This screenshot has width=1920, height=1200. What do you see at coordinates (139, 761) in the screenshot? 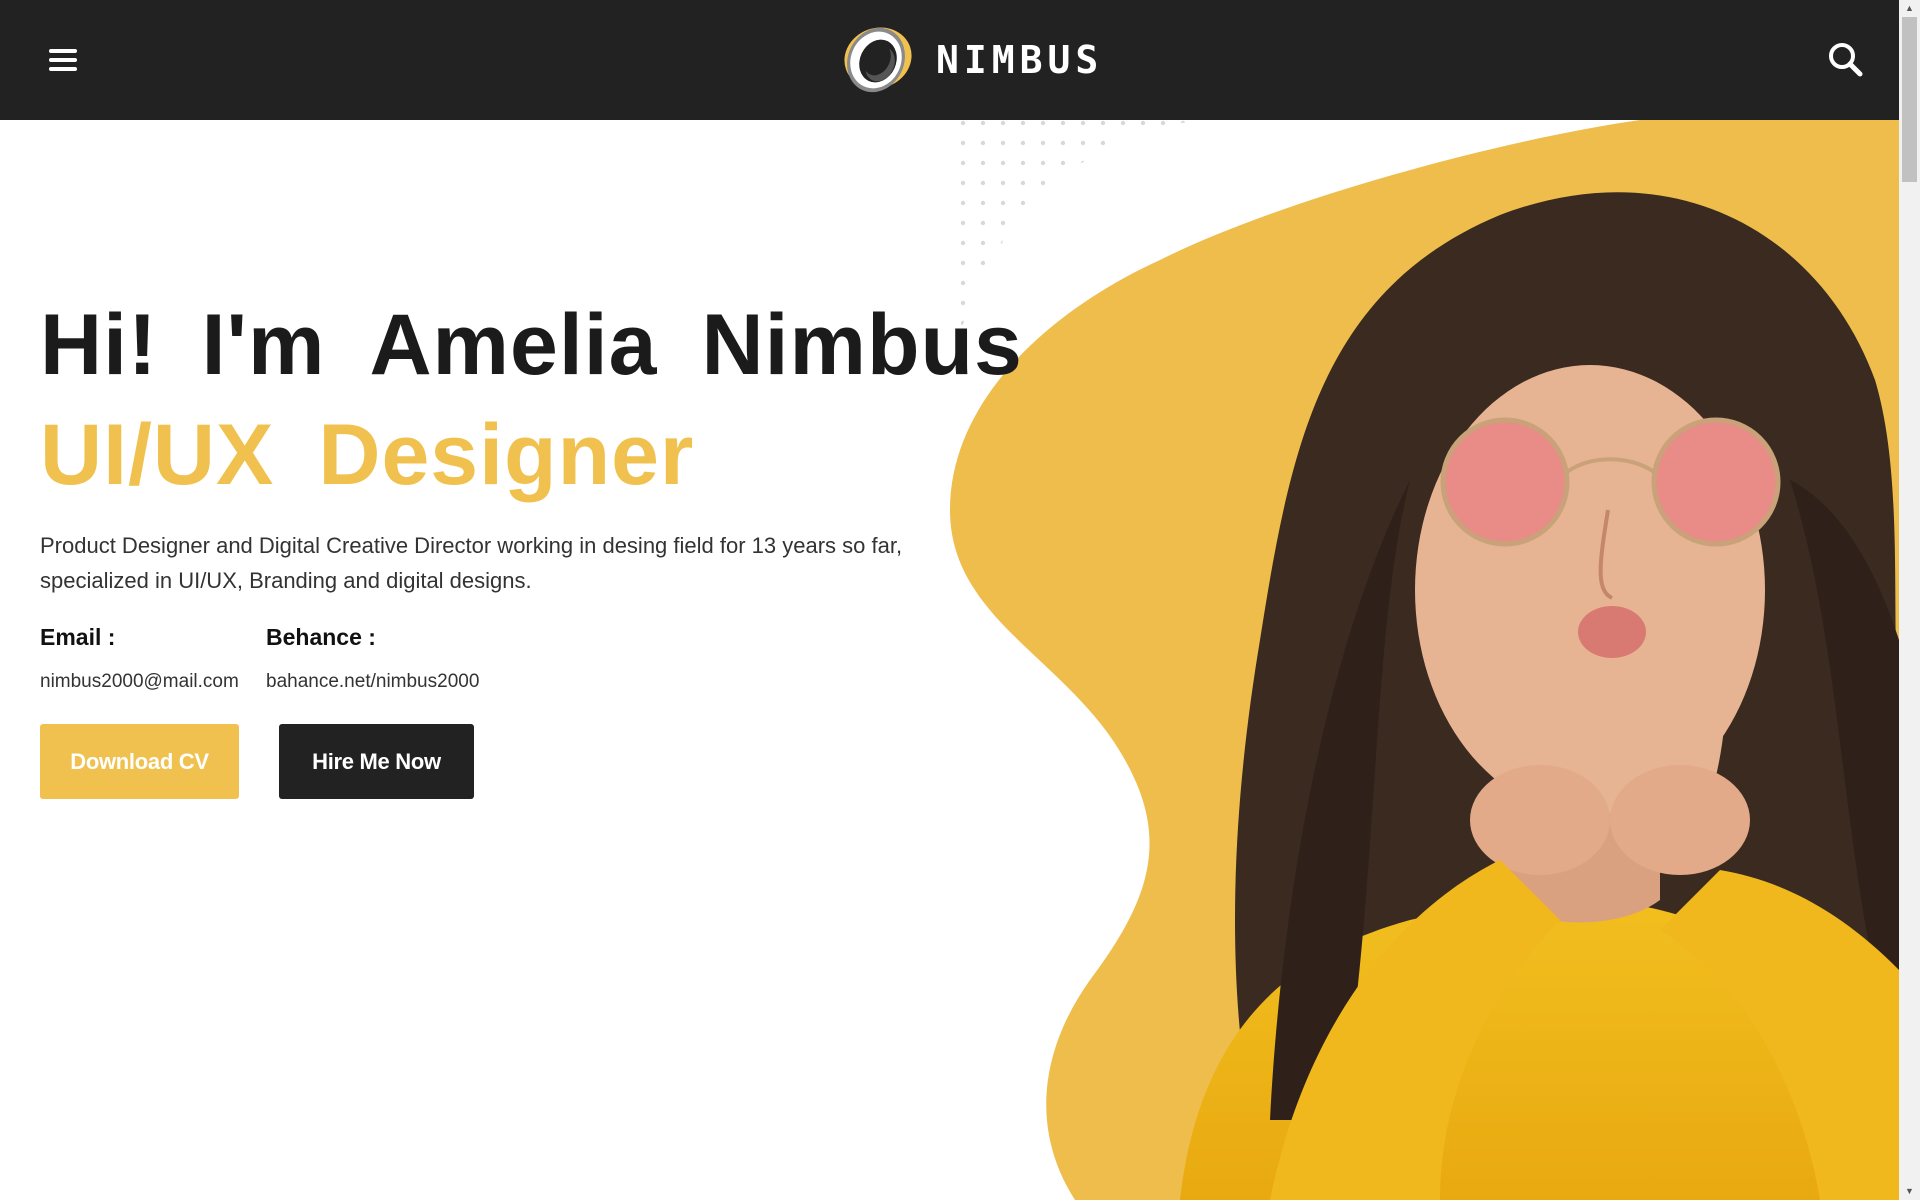
I see `download-cv-button: Download CV` at bounding box center [139, 761].